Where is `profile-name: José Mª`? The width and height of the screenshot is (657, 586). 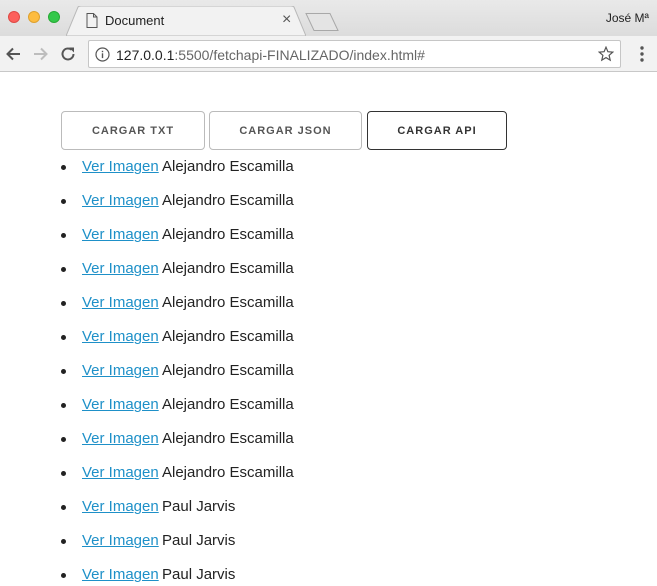
profile-name: José Mª is located at coordinates (627, 18).